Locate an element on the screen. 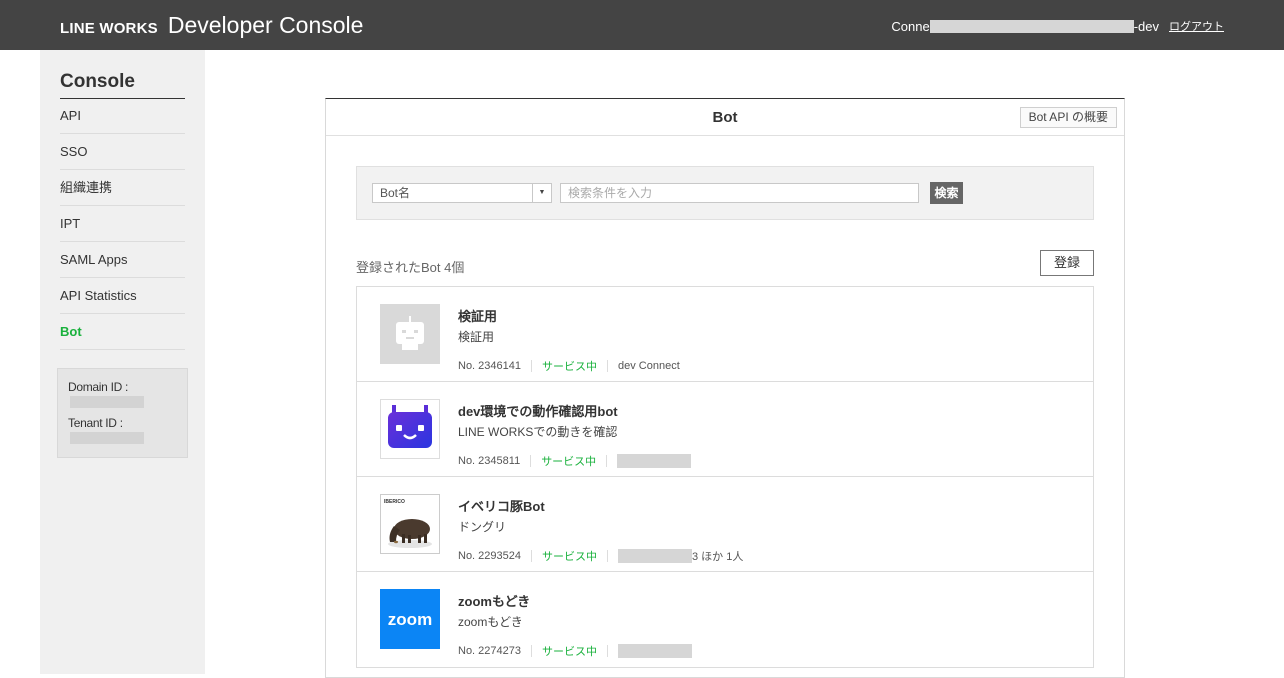 This screenshot has width=1284, height=678. bot-description: zoomもどき is located at coordinates (490, 622).